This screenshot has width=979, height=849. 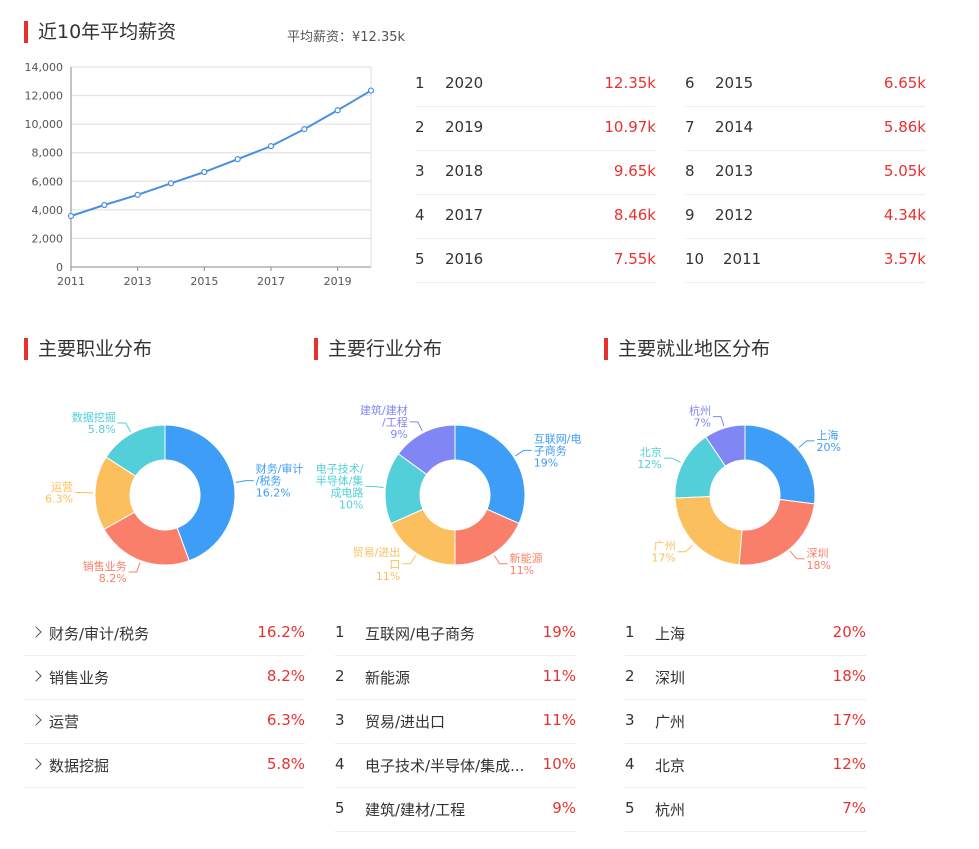 What do you see at coordinates (281, 632) in the screenshot?
I see `item-value: 16.2%` at bounding box center [281, 632].